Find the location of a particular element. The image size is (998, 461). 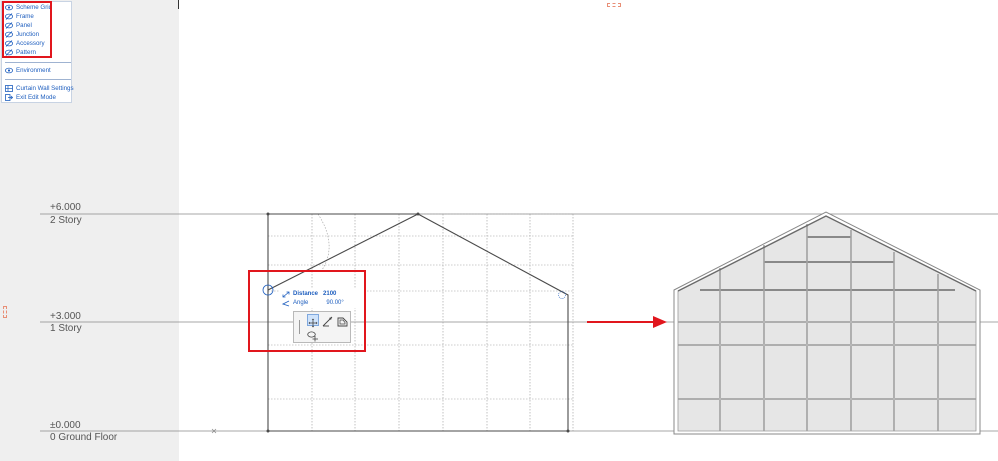

story-name-2: 2 Story is located at coordinates (66, 220).